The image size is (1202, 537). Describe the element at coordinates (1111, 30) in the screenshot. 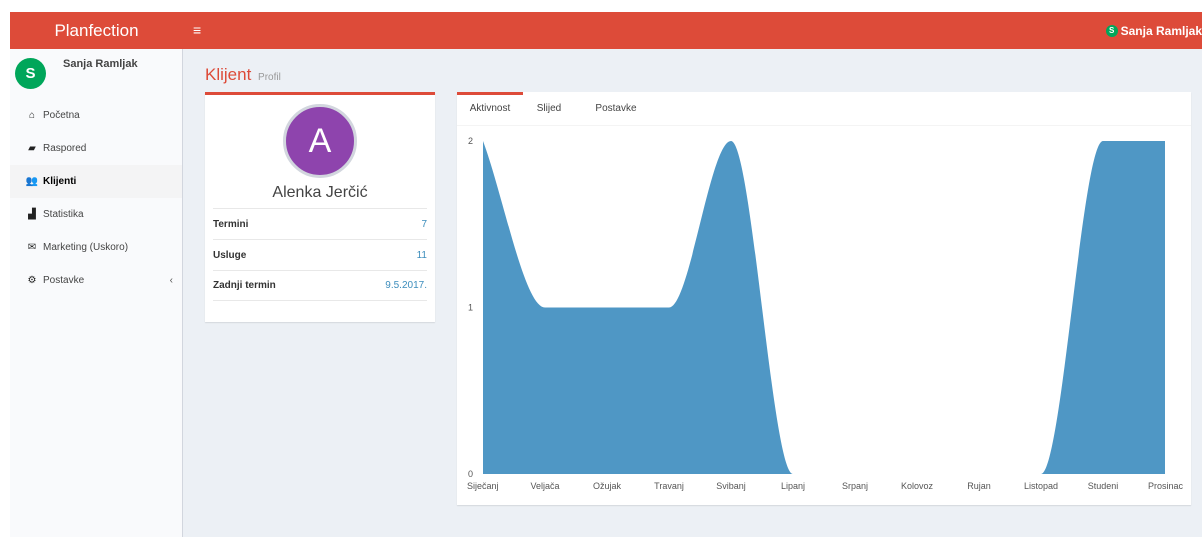

I see `user-mini-avatar: S` at that location.